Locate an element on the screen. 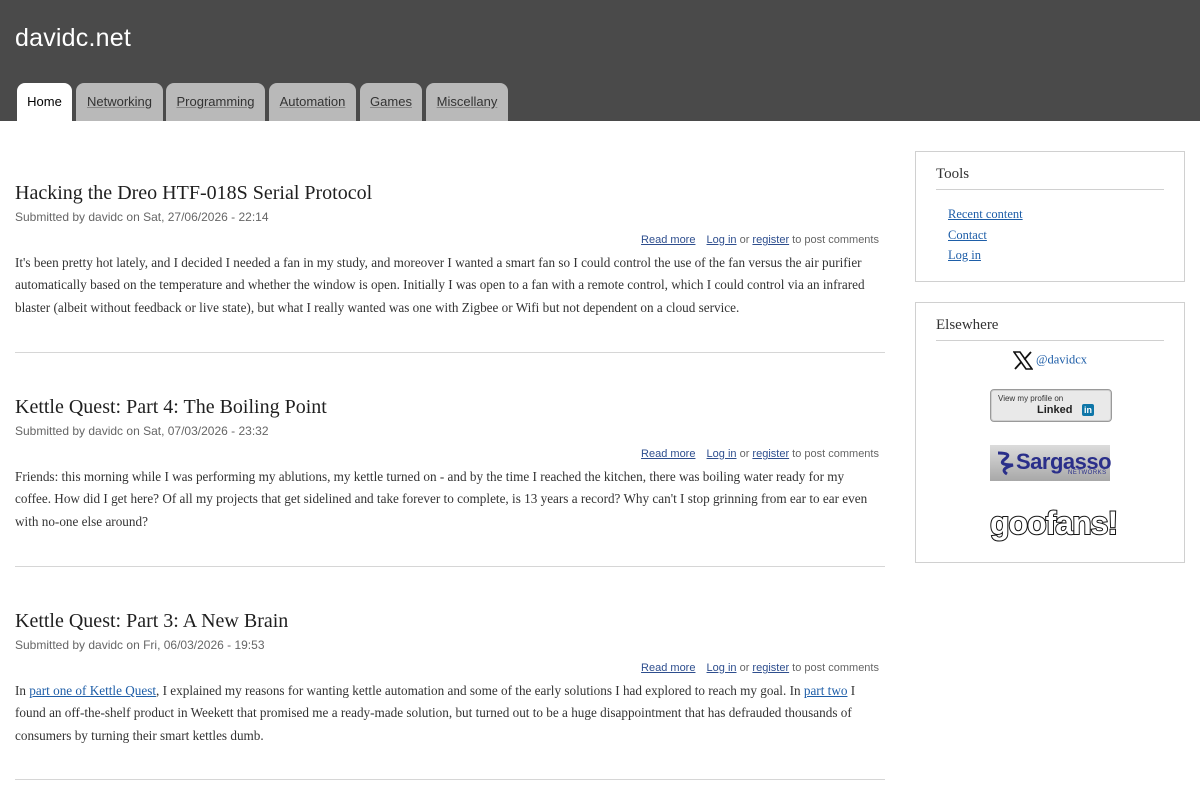  elsewhere-block-title: Elsewhere is located at coordinates (1050, 329).